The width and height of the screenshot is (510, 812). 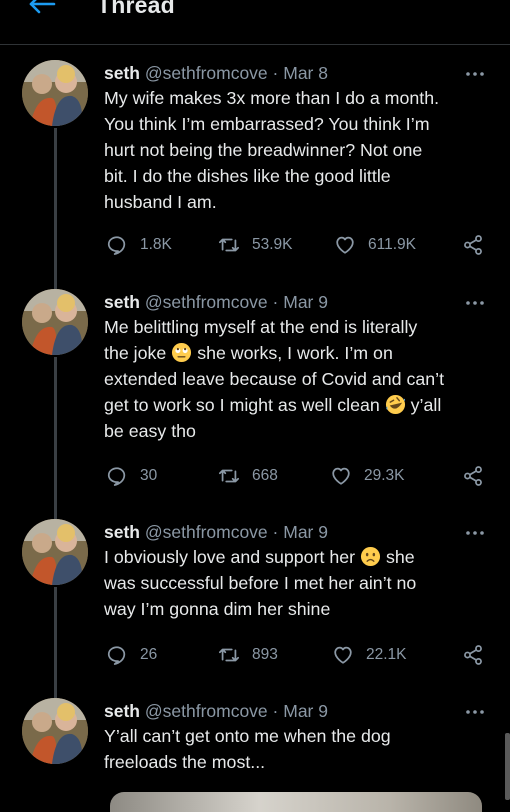 I want to click on page-title: Thread, so click(x=136, y=9).